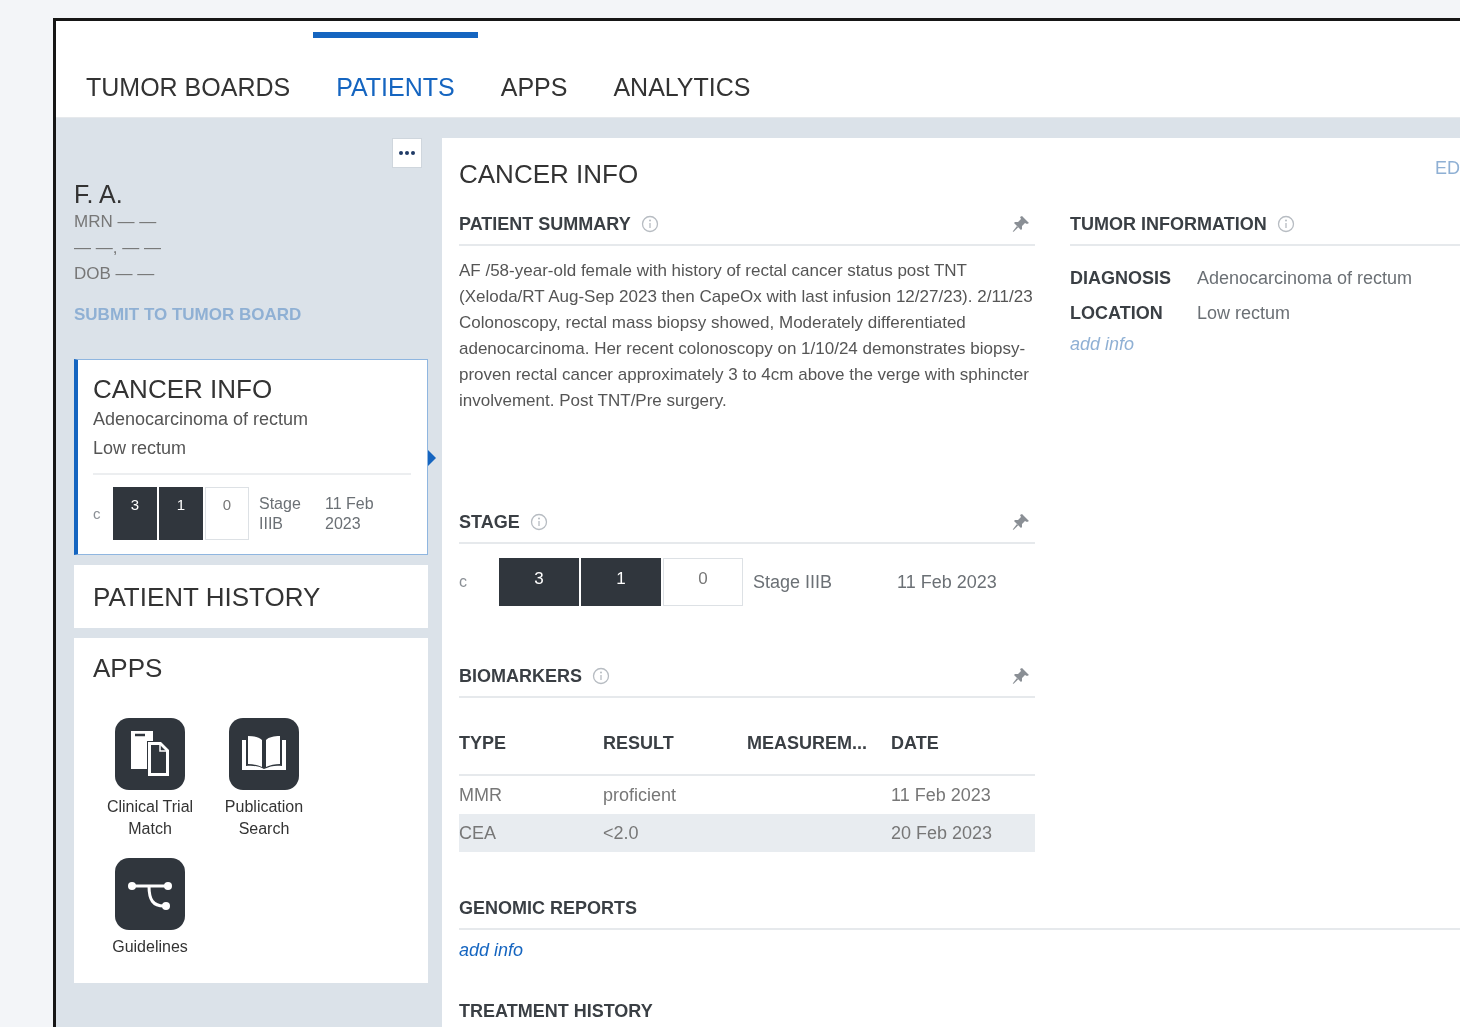 Image resolution: width=1460 pixels, height=1027 pixels. Describe the element at coordinates (201, 419) in the screenshot. I see `card-line: Adenocarcinoma of rectum` at that location.